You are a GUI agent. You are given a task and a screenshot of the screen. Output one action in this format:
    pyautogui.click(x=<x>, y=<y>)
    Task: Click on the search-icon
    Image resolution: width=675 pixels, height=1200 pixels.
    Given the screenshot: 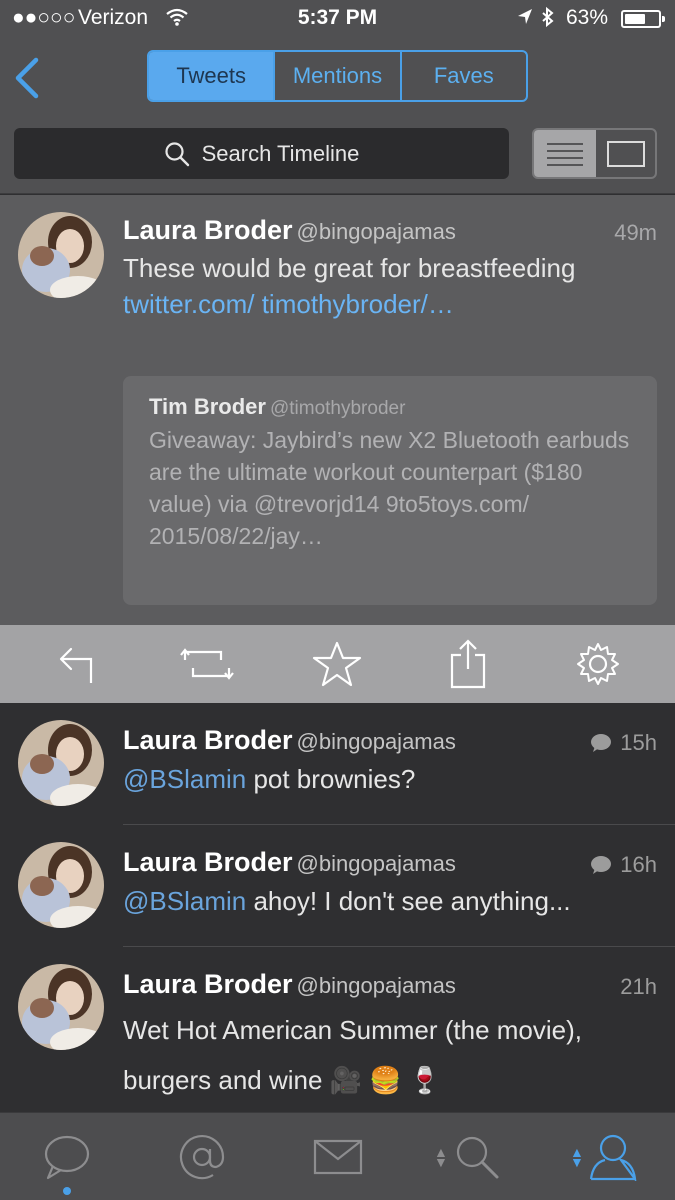 What is the action you would take?
    pyautogui.click(x=477, y=1157)
    